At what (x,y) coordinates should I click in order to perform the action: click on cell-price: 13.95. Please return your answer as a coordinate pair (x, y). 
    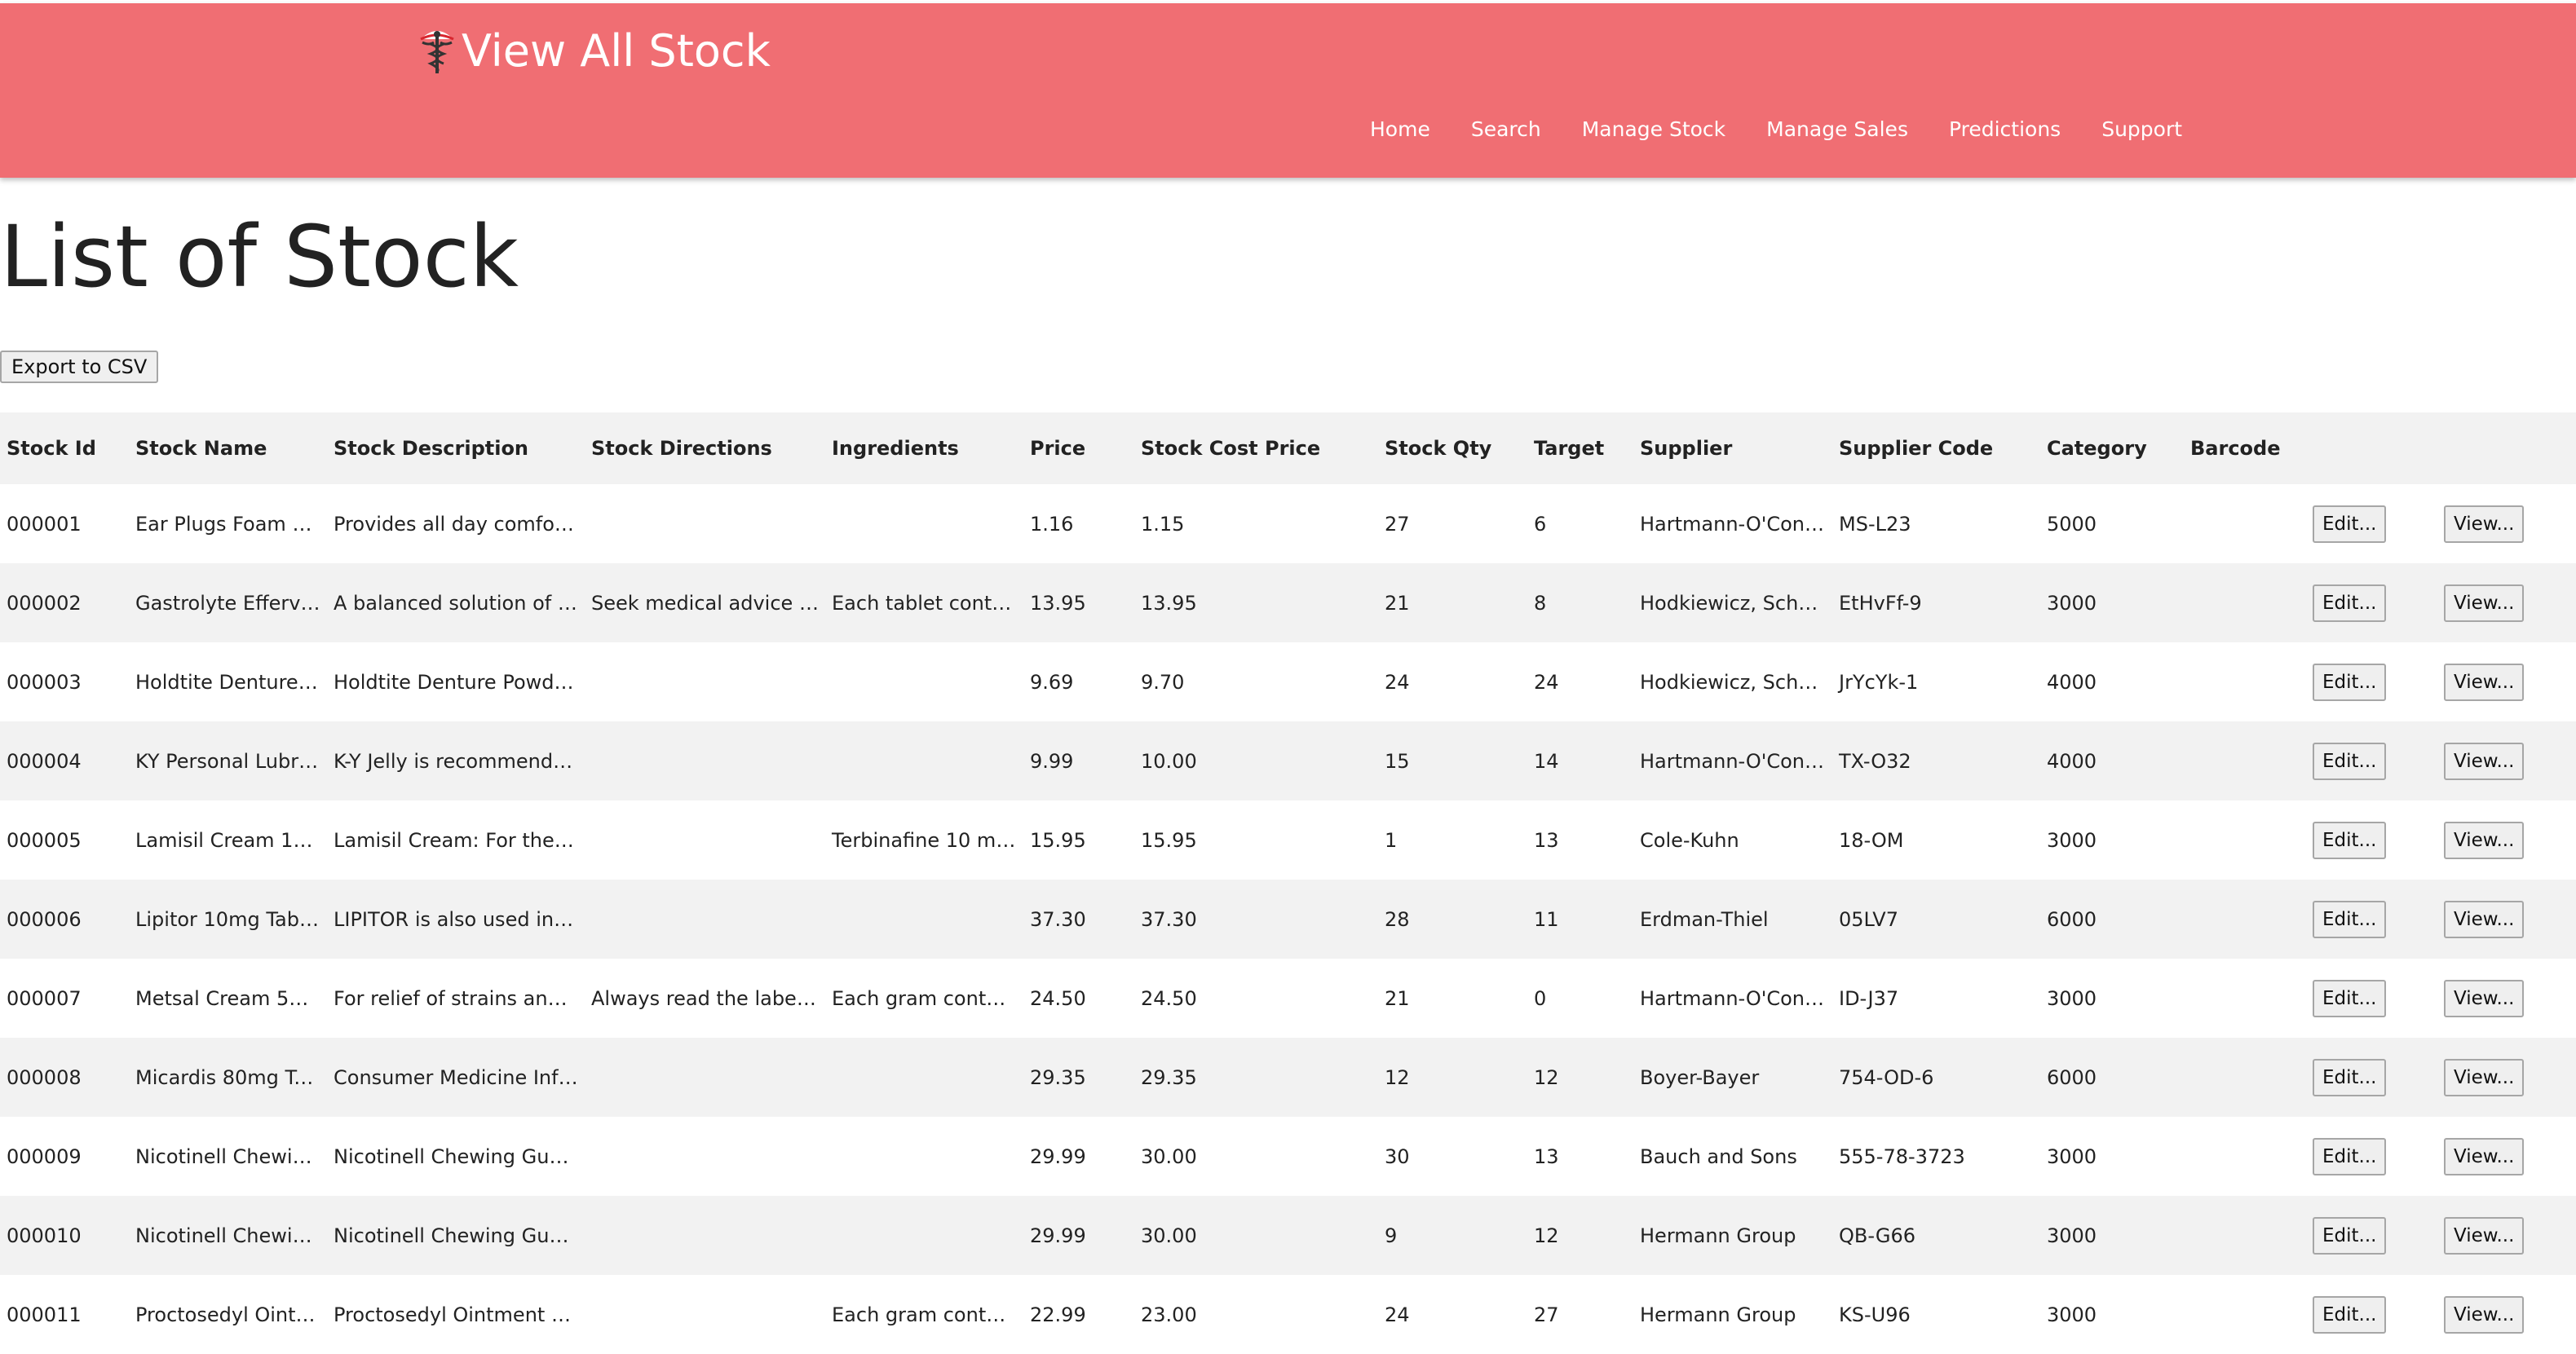
    Looking at the image, I should click on (1058, 603).